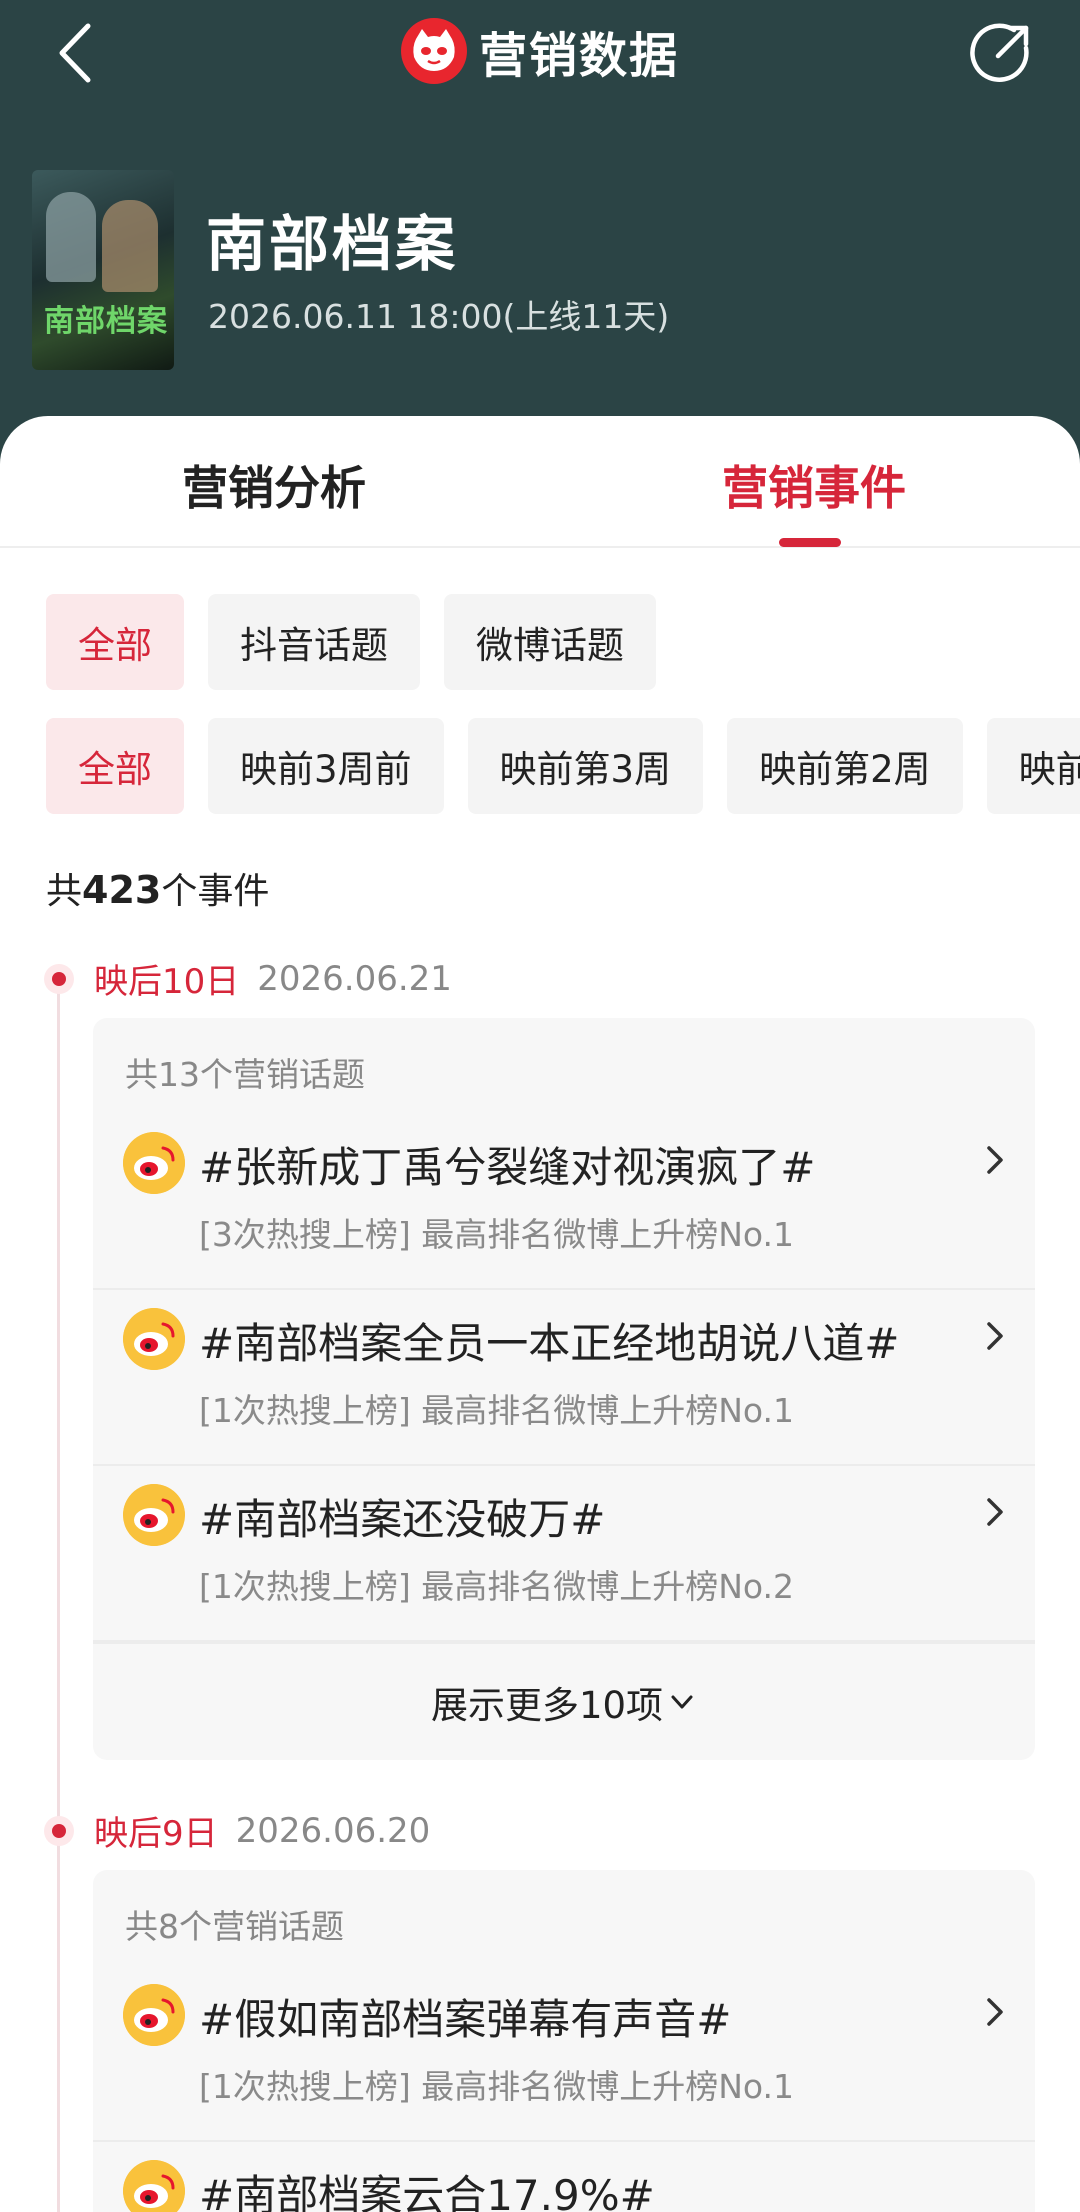 The height and width of the screenshot is (2212, 1080). What do you see at coordinates (585, 766) in the screenshot?
I see `period-chip: 映前第3周` at bounding box center [585, 766].